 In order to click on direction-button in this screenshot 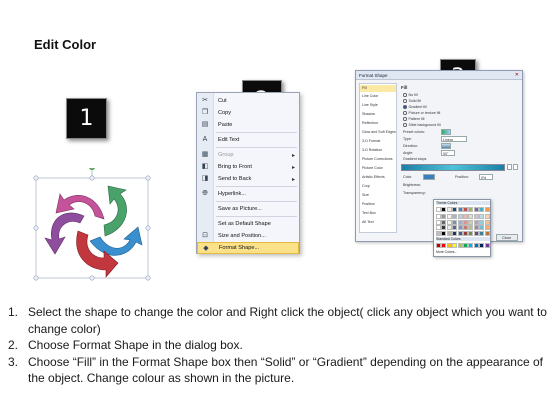, I will do `click(446, 146)`.